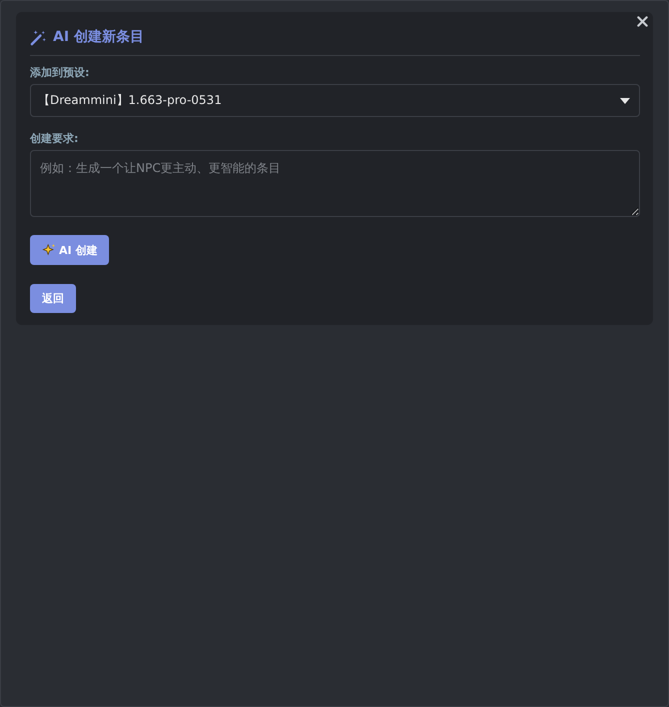 The image size is (669, 707). I want to click on request-field: 例如：生成一个让NPC更主动、更智能的条目, so click(335, 183).